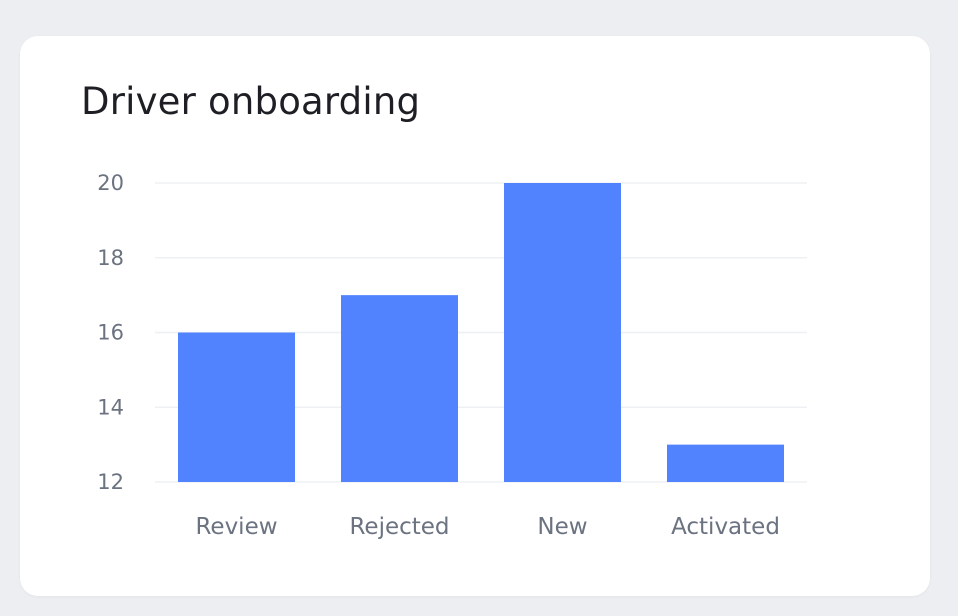 The image size is (958, 616). I want to click on bar-rejected, so click(399, 388).